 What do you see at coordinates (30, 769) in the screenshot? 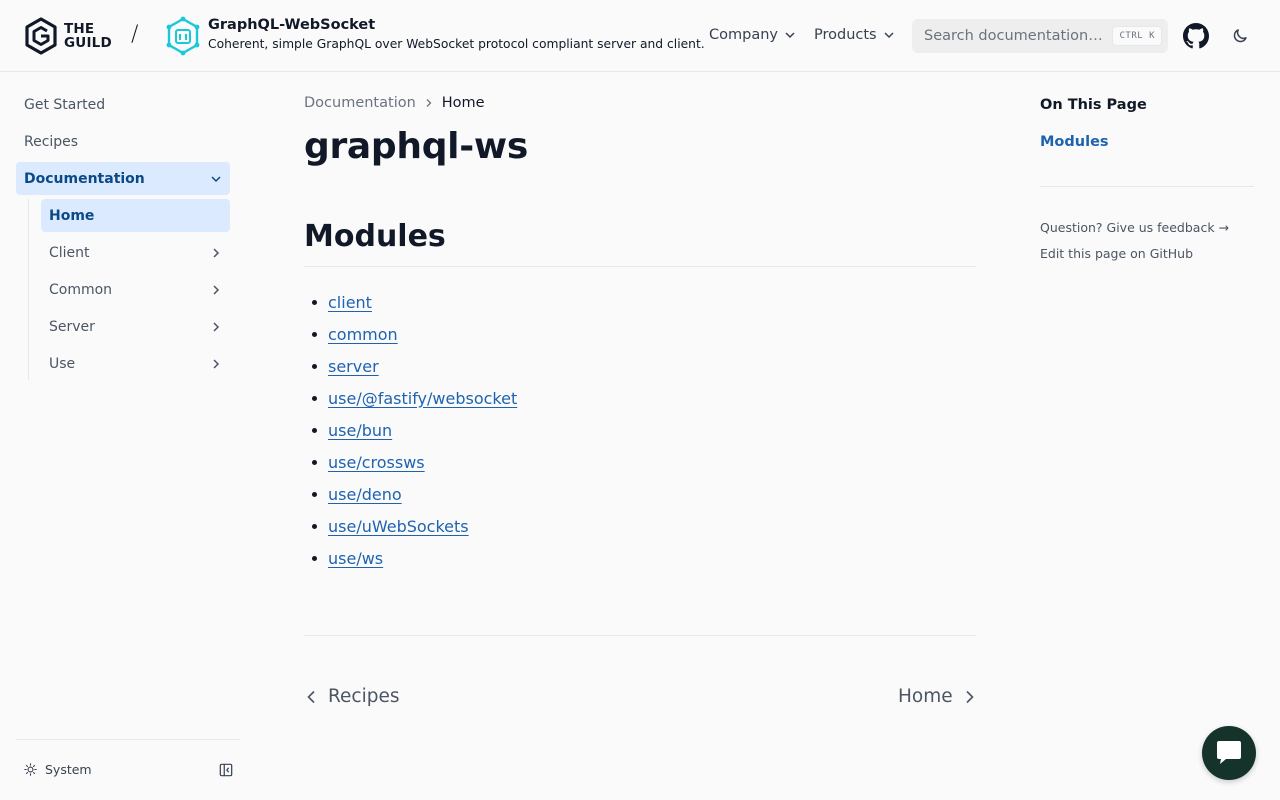
I see `sun-icon` at bounding box center [30, 769].